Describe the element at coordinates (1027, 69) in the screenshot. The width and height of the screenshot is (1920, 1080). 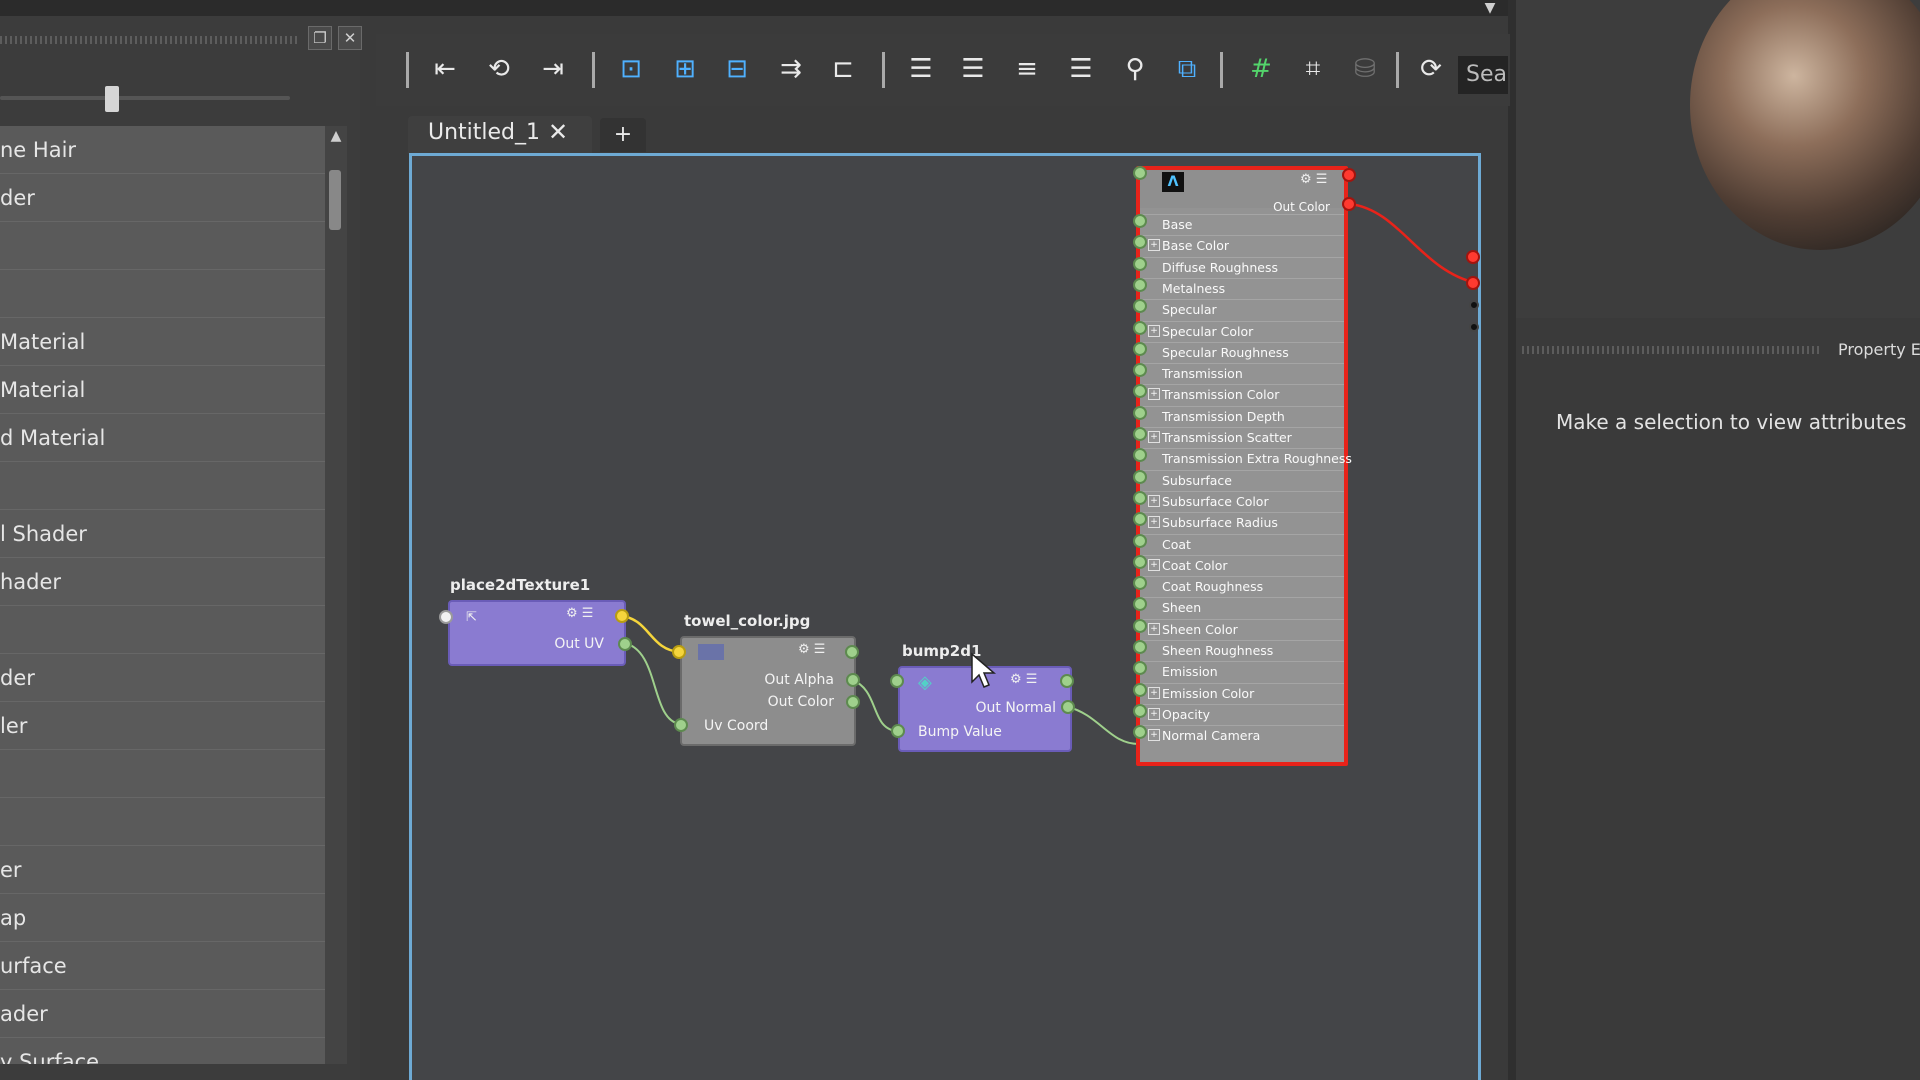
I see `view-mode-full-icon: ≡` at that location.